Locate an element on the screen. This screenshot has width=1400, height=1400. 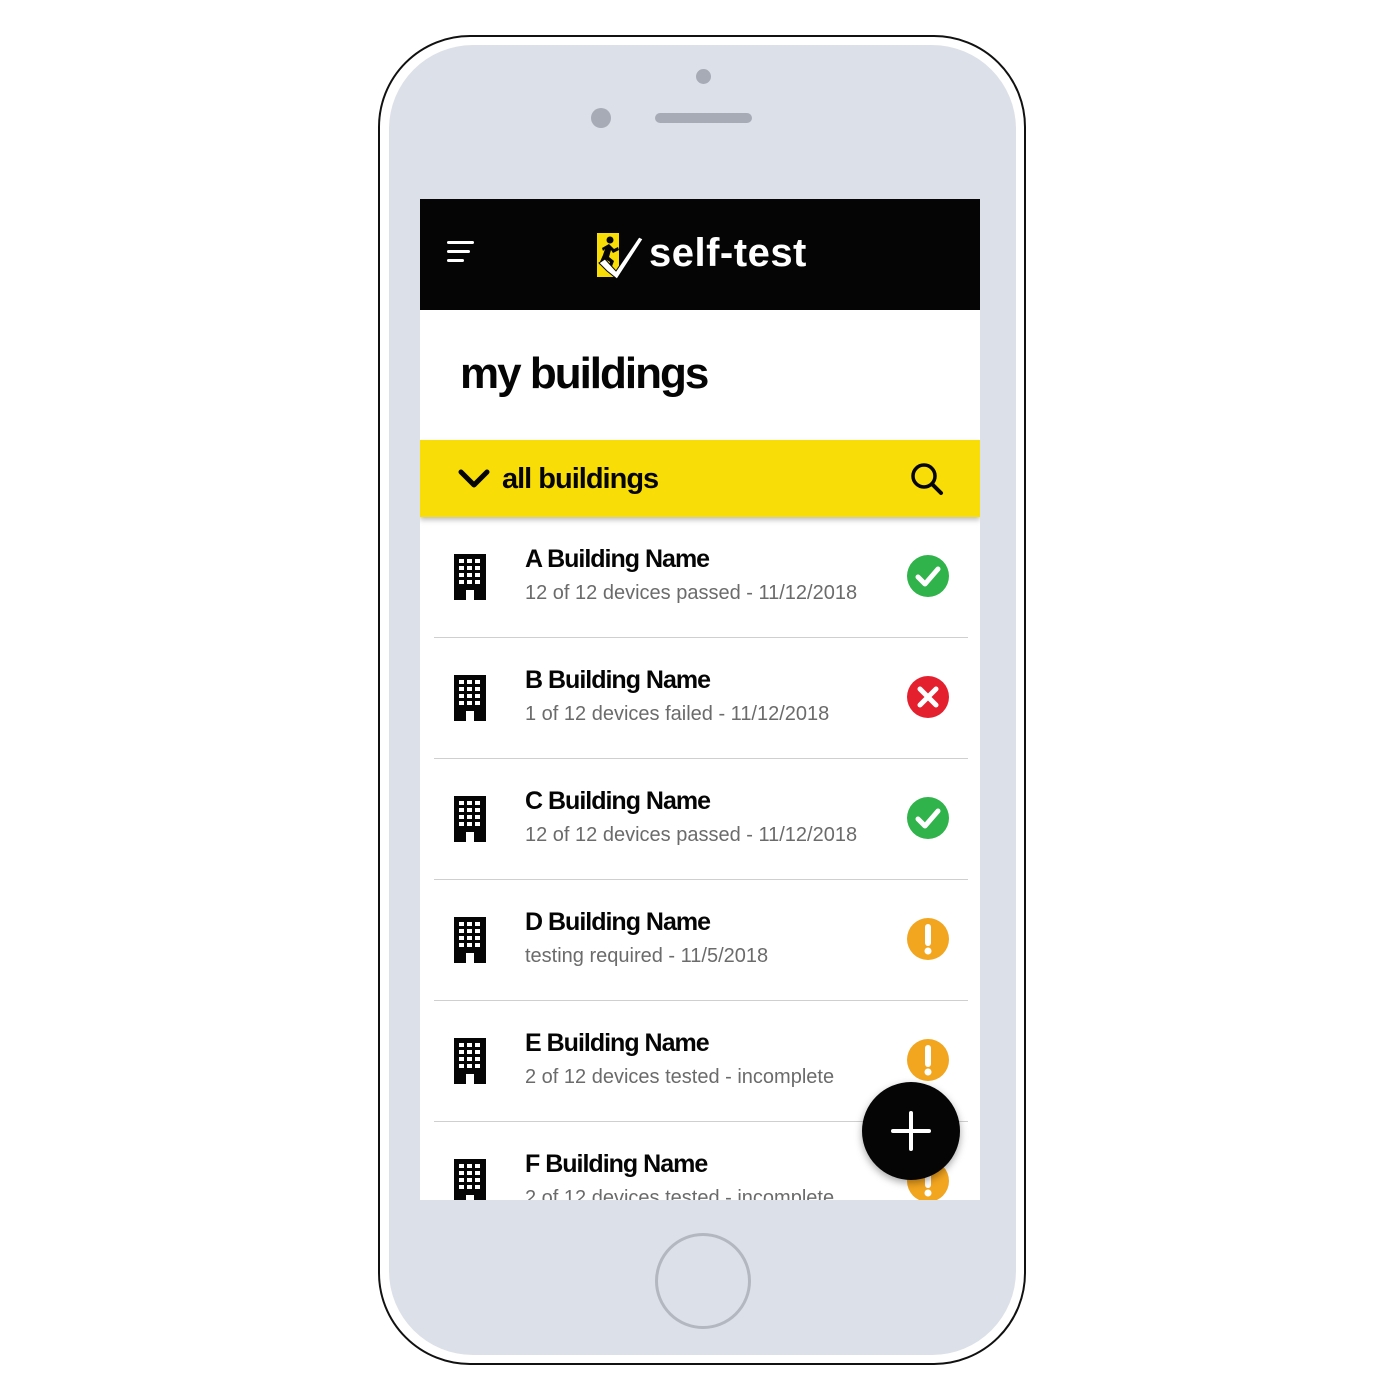
building-name: E Building Name is located at coordinates (617, 1043).